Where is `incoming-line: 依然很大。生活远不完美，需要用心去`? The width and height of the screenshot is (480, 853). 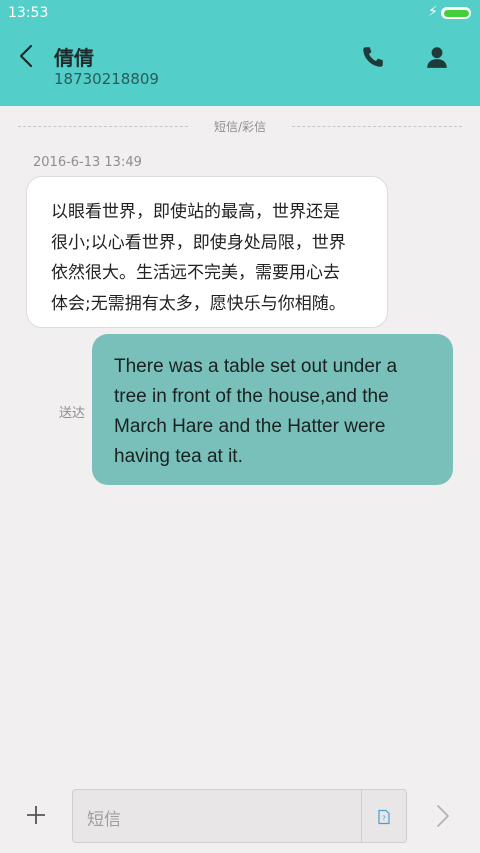 incoming-line: 依然很大。生活远不完美，需要用心去 is located at coordinates (195, 273).